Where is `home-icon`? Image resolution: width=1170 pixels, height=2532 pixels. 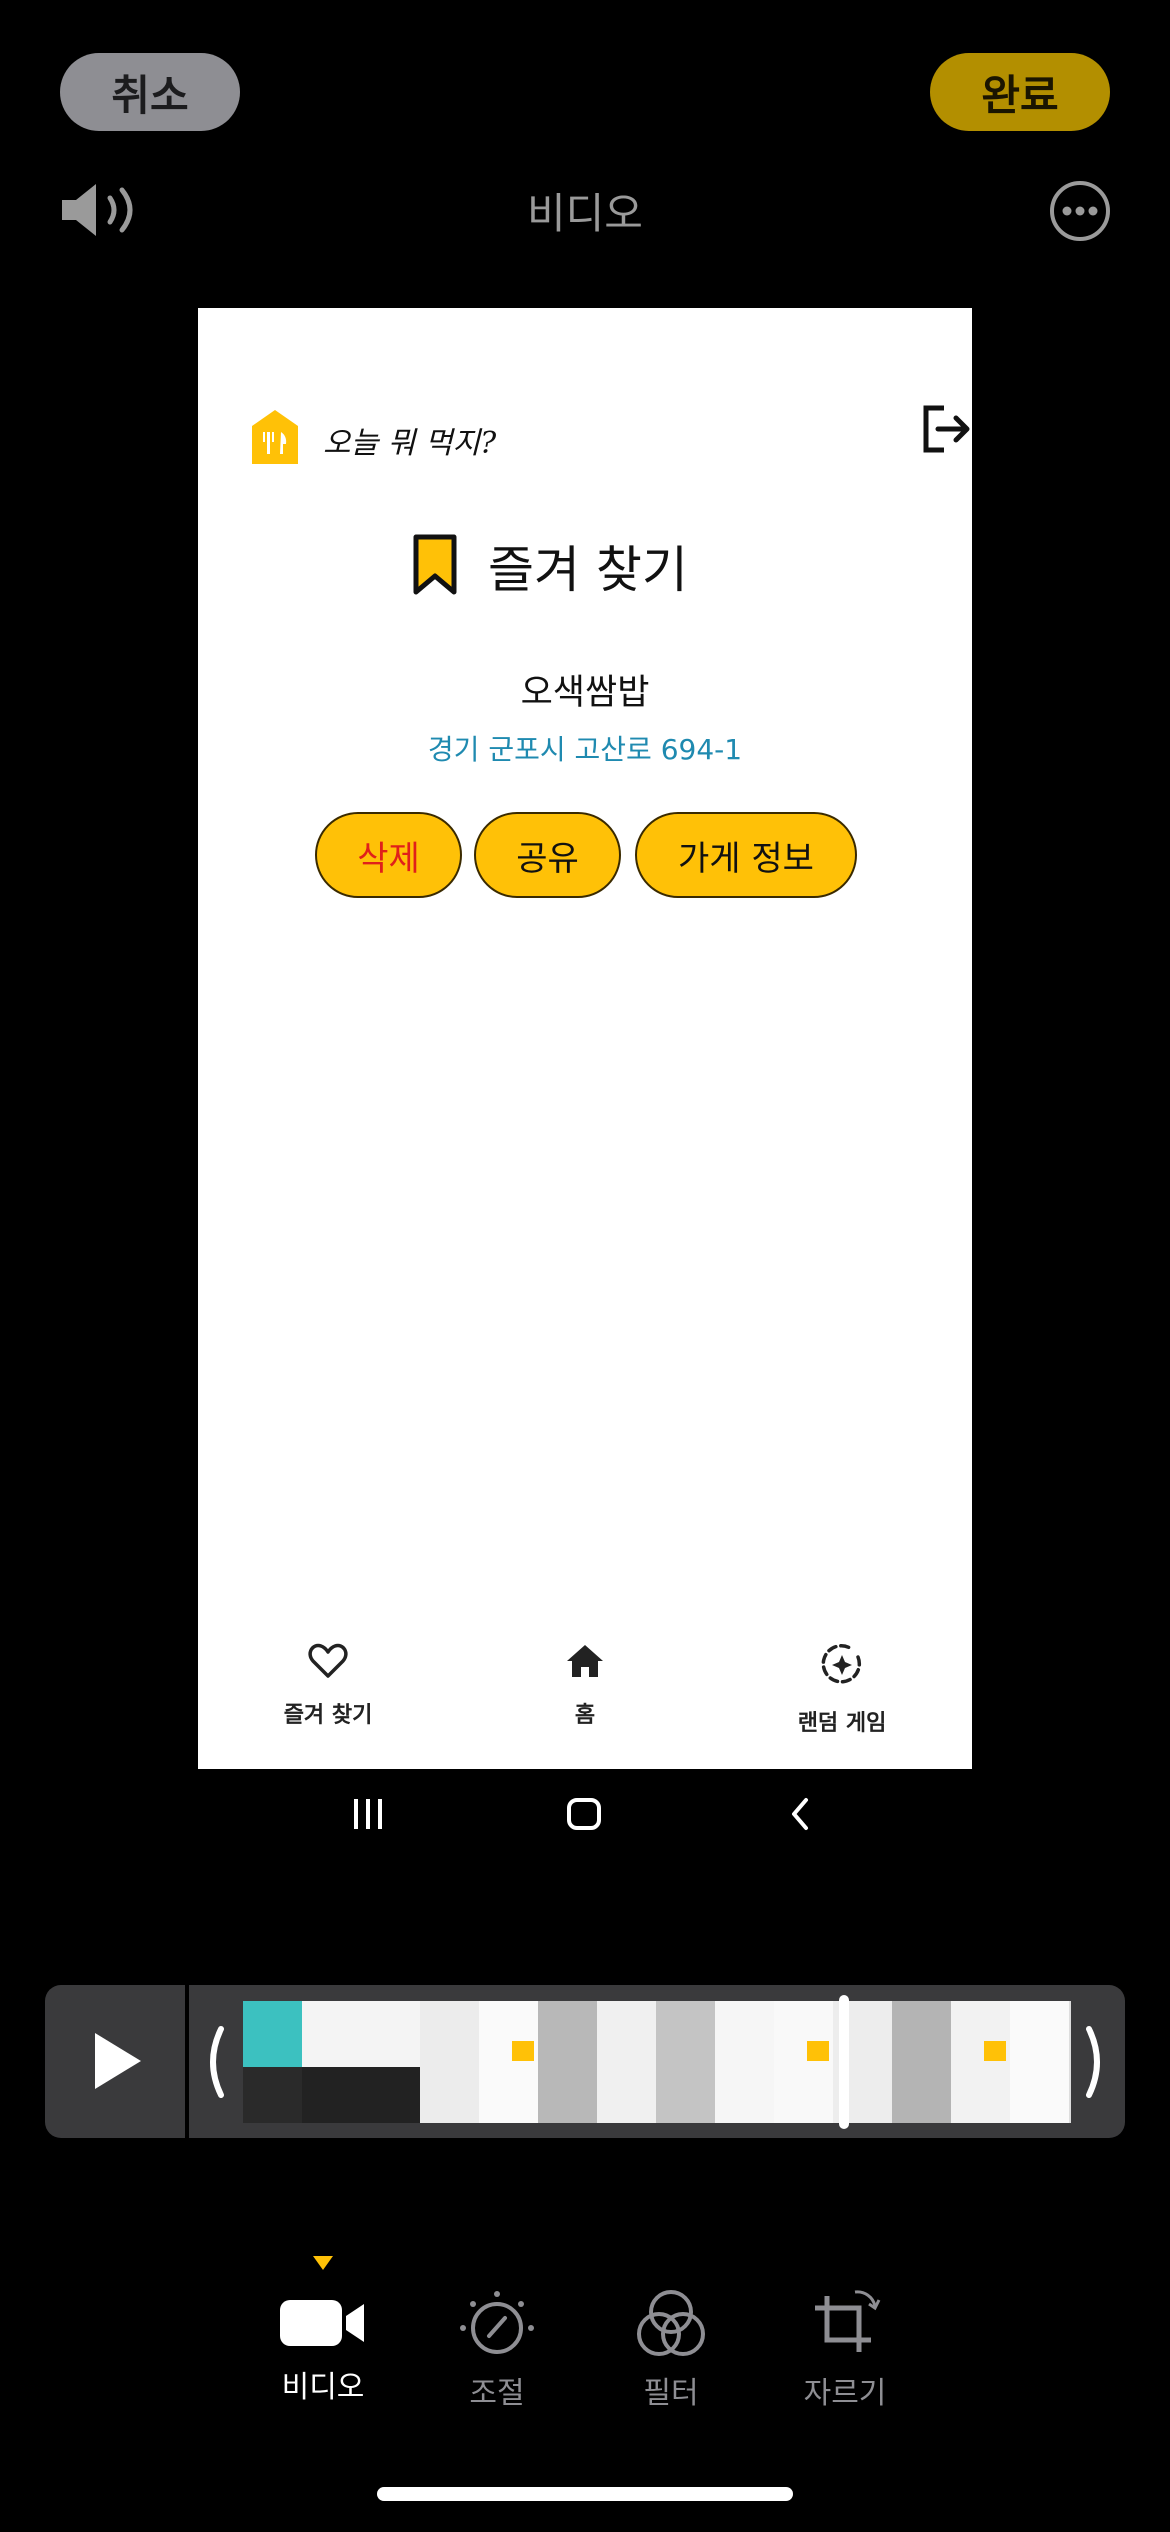 home-icon is located at coordinates (585, 1661).